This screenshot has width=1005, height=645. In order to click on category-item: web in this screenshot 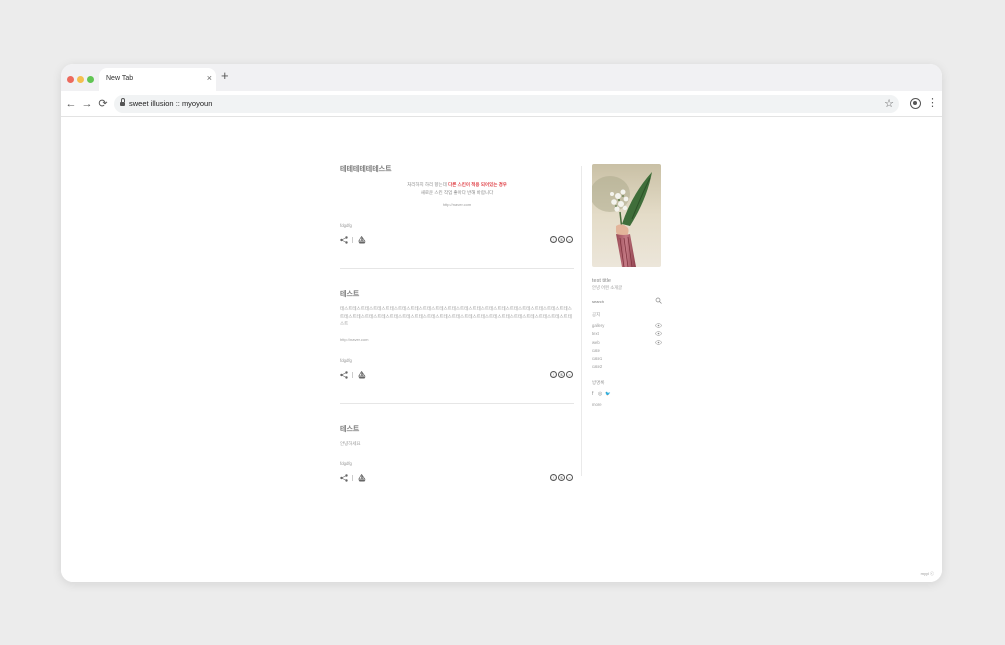, I will do `click(627, 344)`.